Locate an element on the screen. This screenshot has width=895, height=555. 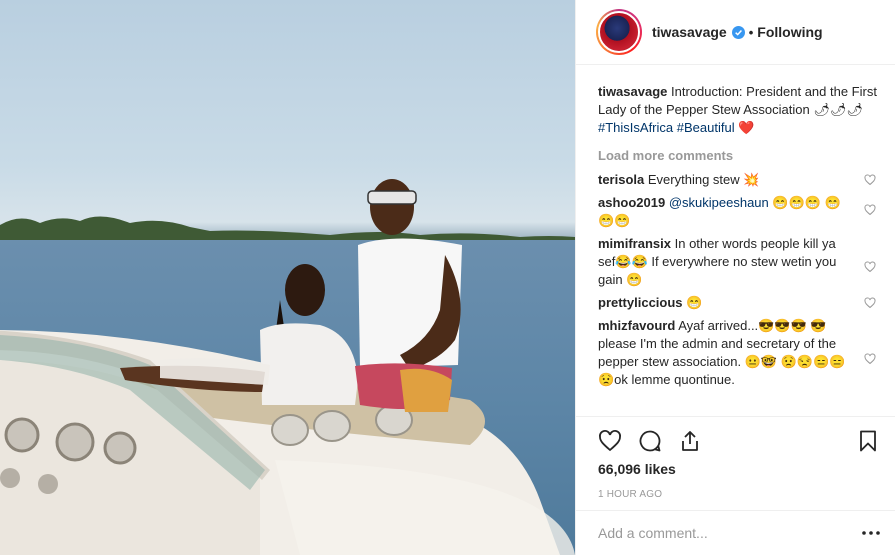
comment-username: mimifransix is located at coordinates (634, 243).